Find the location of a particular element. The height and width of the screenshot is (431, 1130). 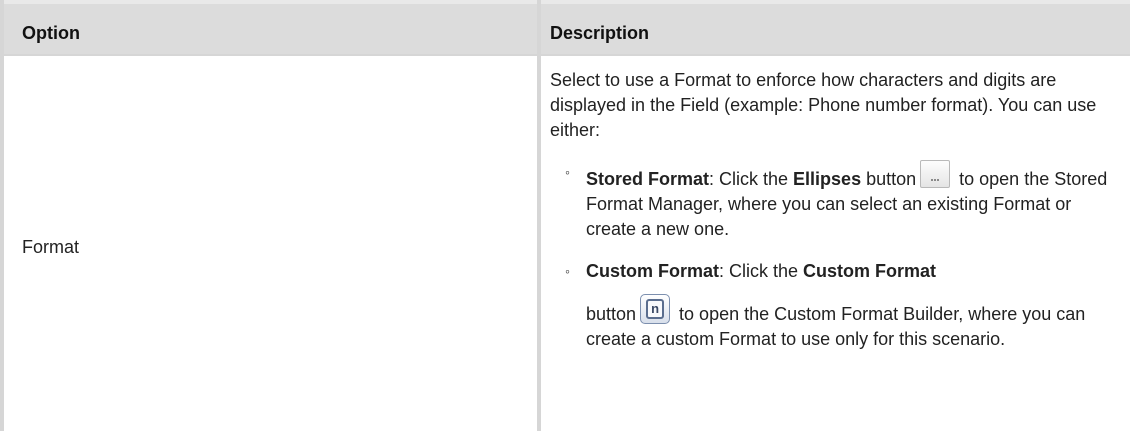

custom-format-button-word: button is located at coordinates (611, 314).